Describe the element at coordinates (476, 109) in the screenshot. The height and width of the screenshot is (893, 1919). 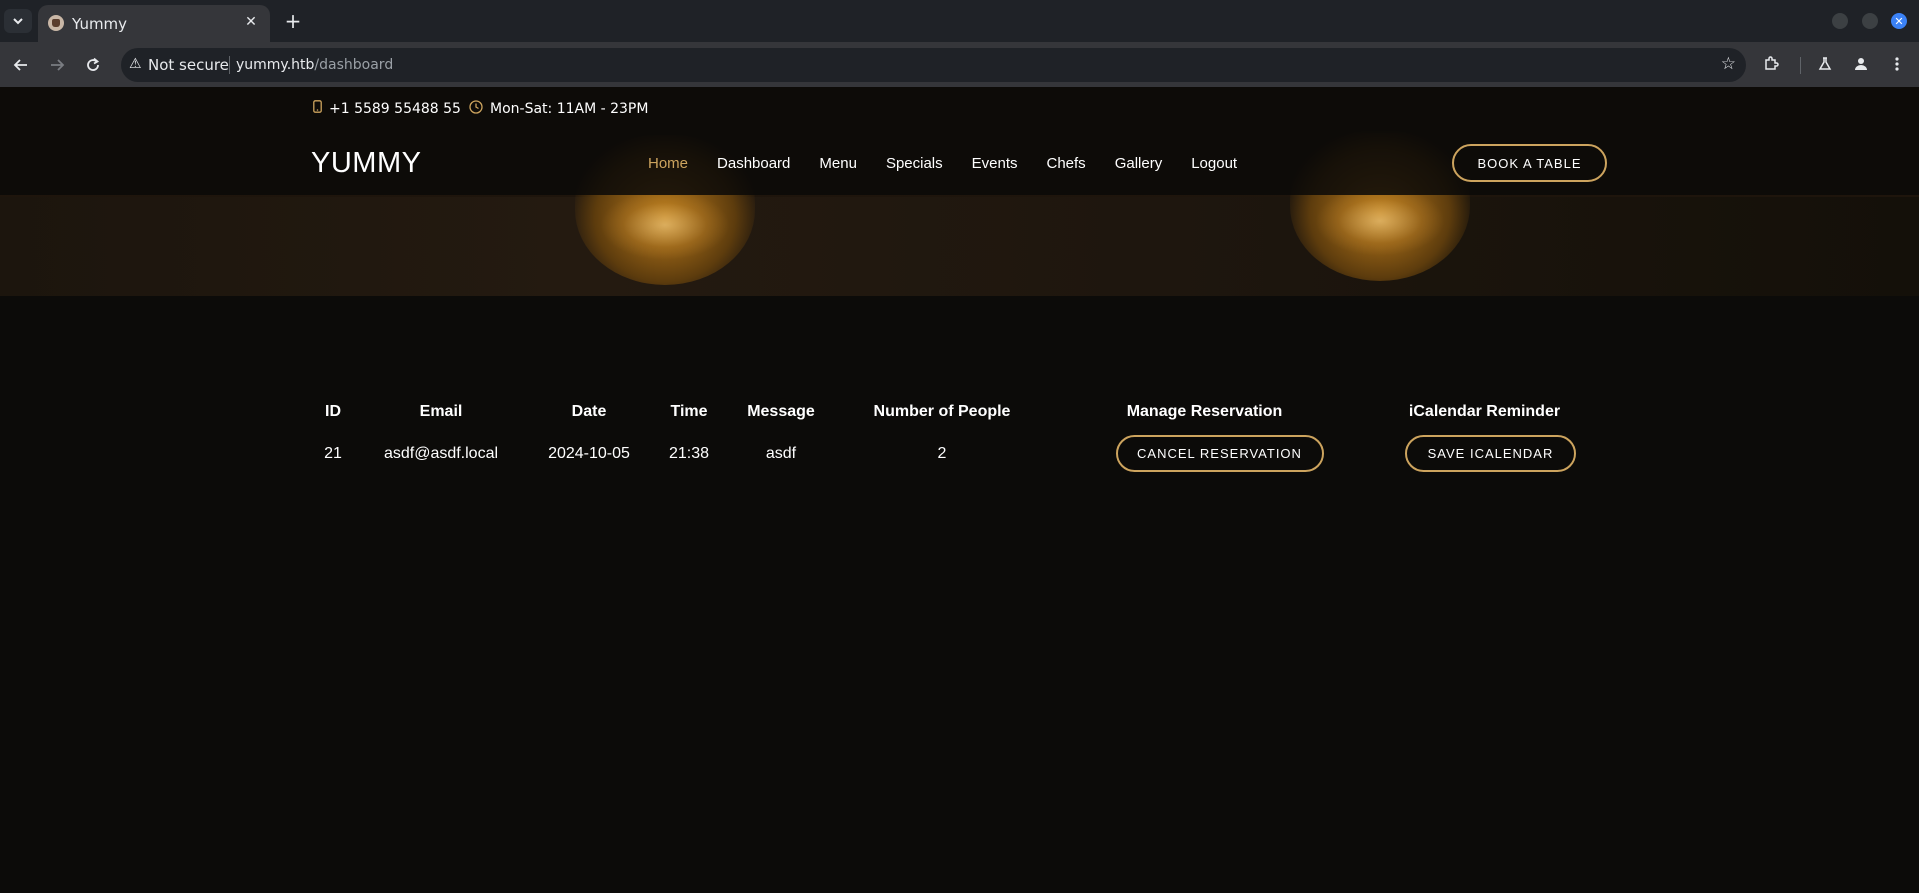
I see `clock-icon` at that location.